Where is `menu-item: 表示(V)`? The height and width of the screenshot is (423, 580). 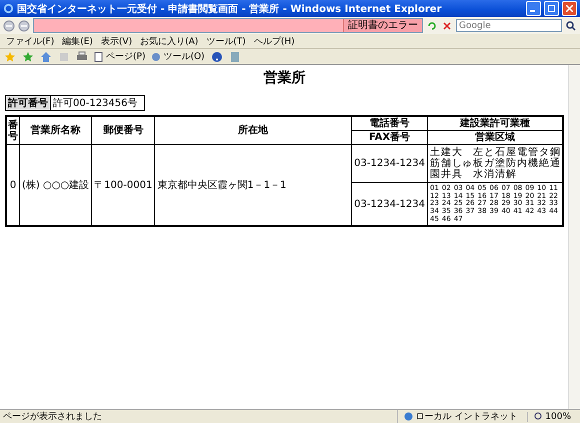 menu-item: 表示(V) is located at coordinates (116, 41).